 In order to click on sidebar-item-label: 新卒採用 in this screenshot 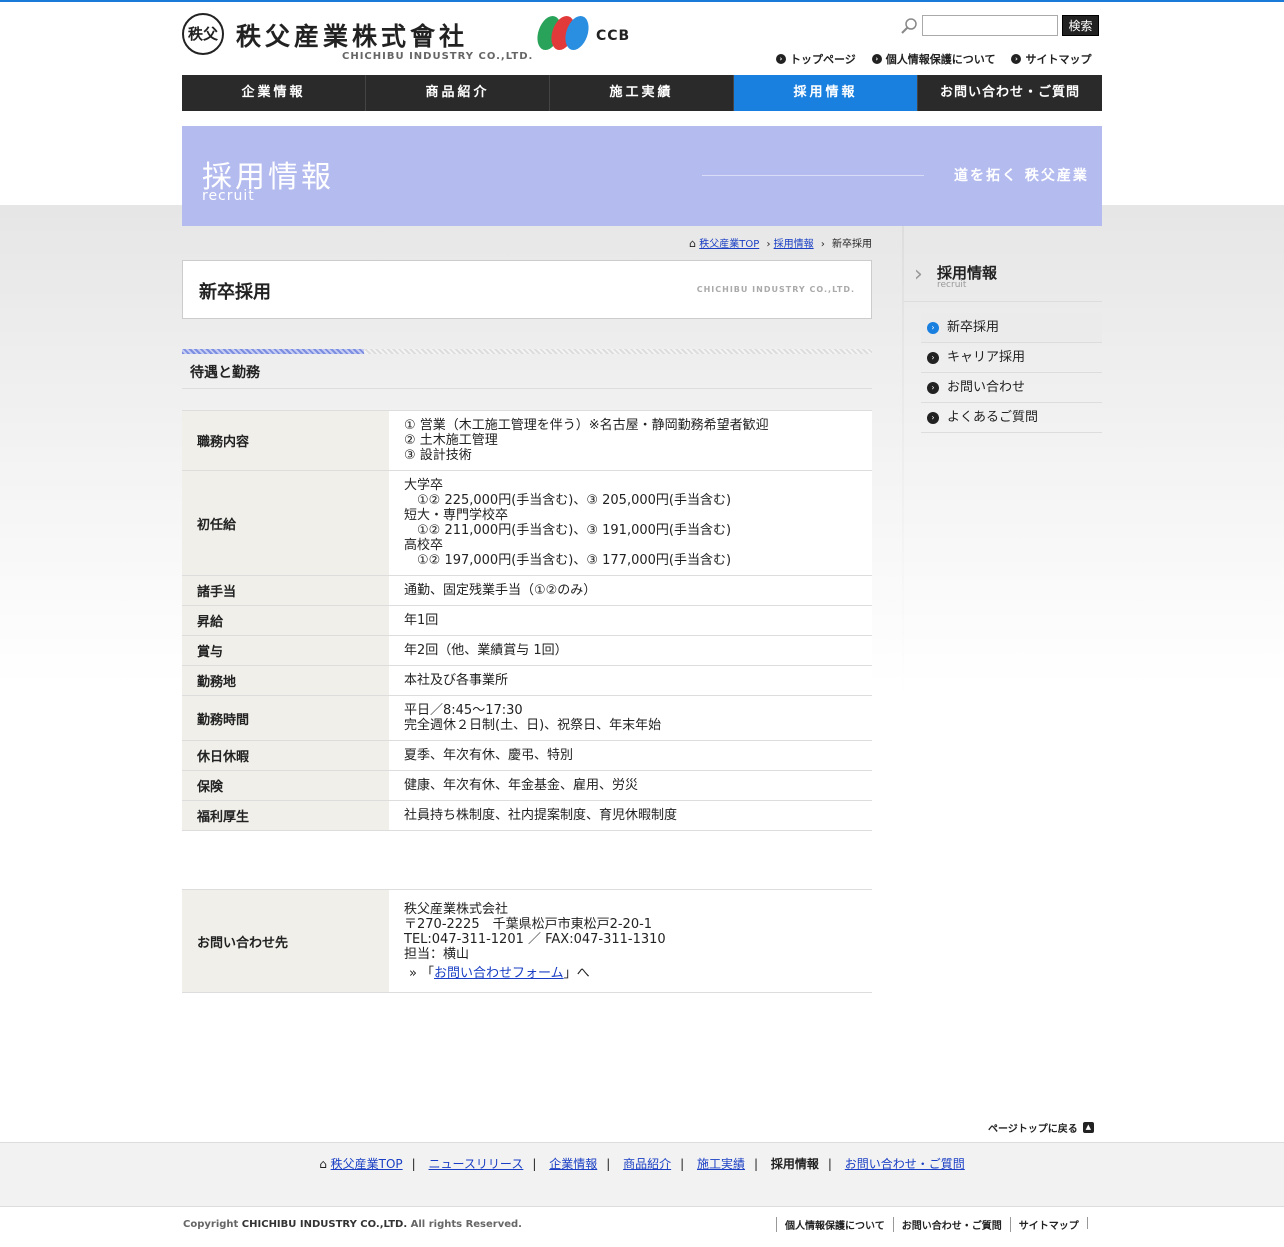, I will do `click(973, 327)`.